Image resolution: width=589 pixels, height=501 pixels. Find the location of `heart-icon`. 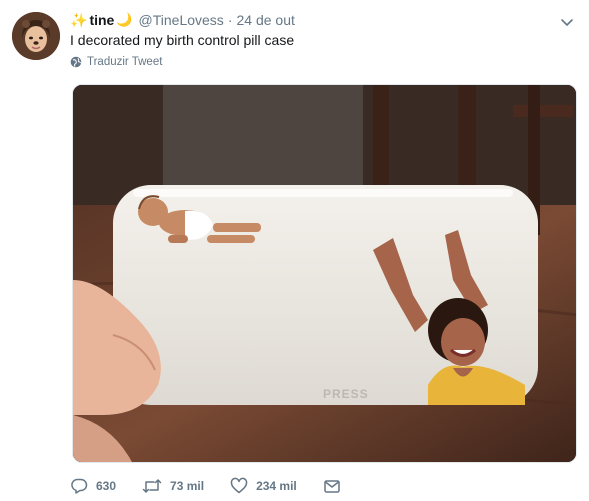

heart-icon is located at coordinates (239, 485).